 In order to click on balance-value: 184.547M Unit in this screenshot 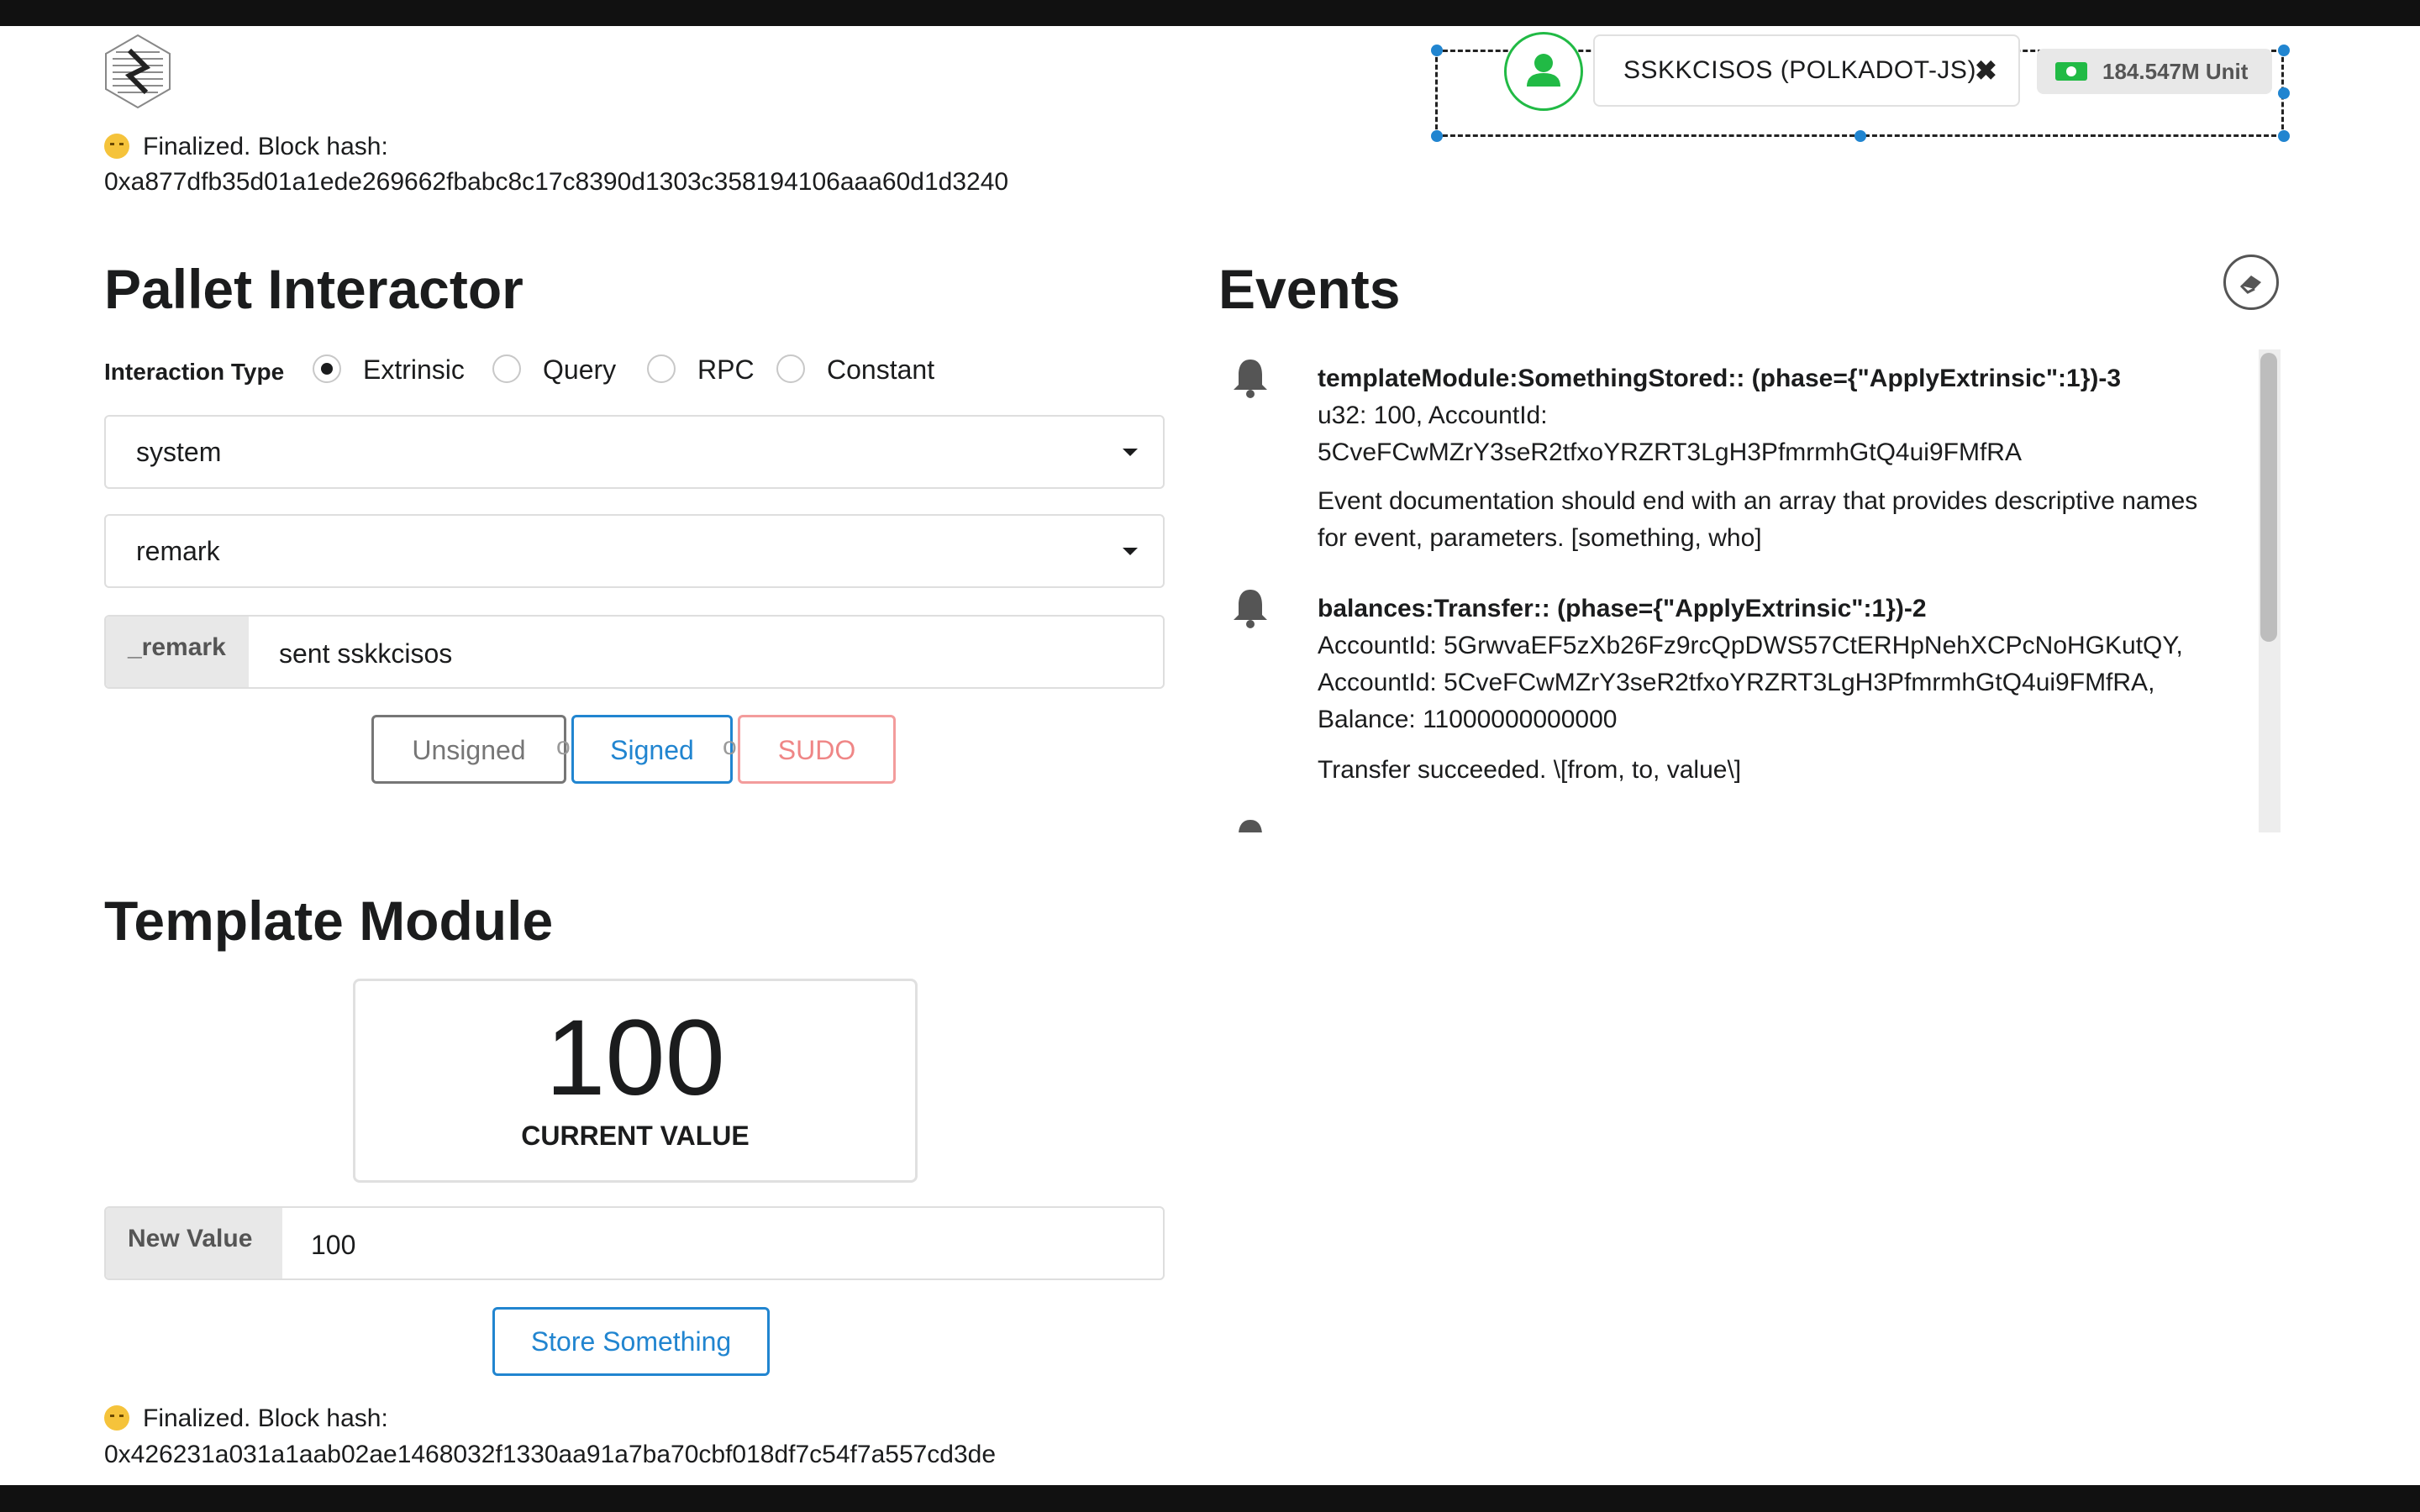, I will do `click(2175, 71)`.